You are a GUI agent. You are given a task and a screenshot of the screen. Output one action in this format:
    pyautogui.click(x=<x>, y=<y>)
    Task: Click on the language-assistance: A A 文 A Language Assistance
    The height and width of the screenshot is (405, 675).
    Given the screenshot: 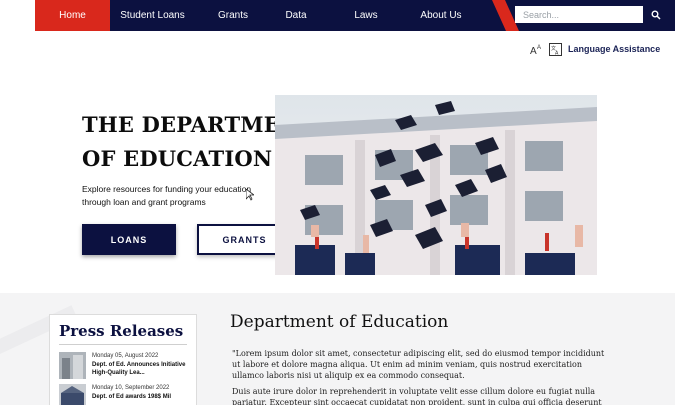 What is the action you would take?
    pyautogui.click(x=595, y=49)
    